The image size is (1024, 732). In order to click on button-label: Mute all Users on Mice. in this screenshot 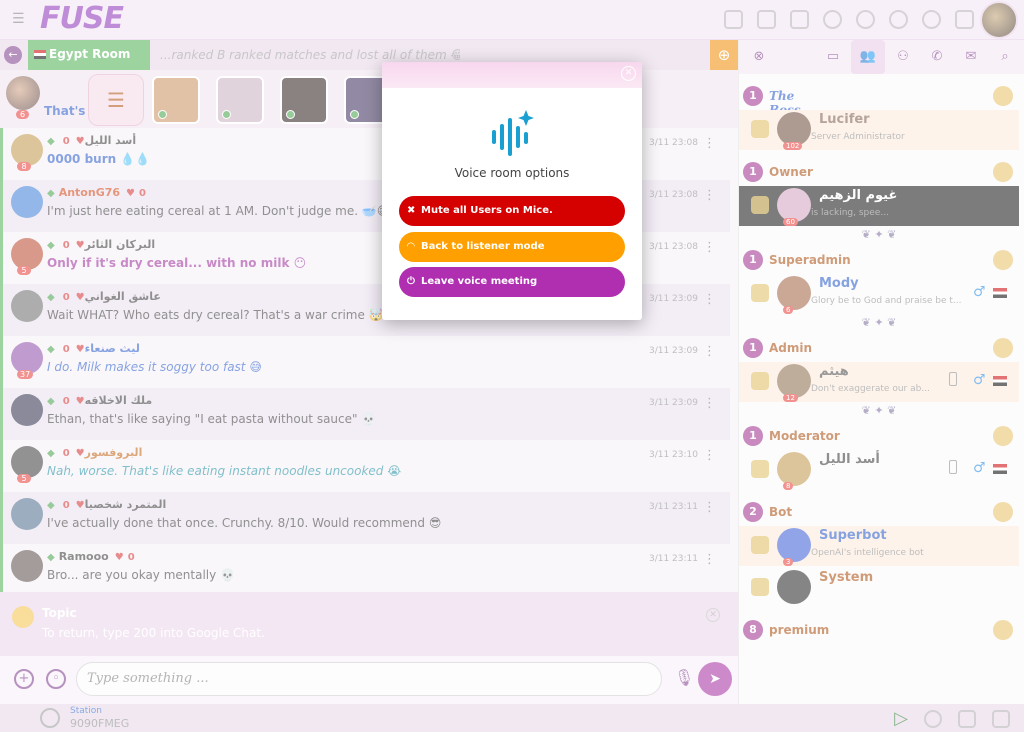, I will do `click(487, 210)`.